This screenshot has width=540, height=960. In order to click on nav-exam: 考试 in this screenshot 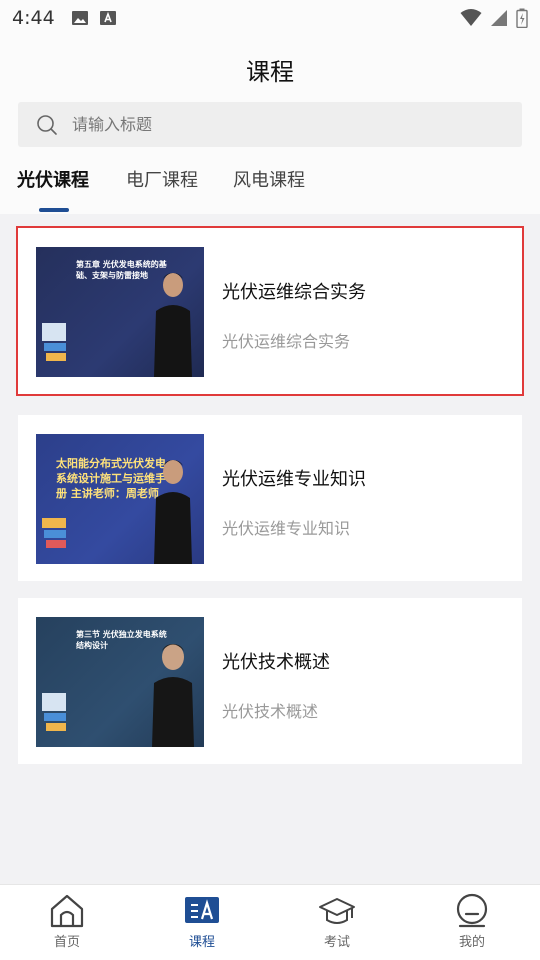, I will do `click(337, 926)`.